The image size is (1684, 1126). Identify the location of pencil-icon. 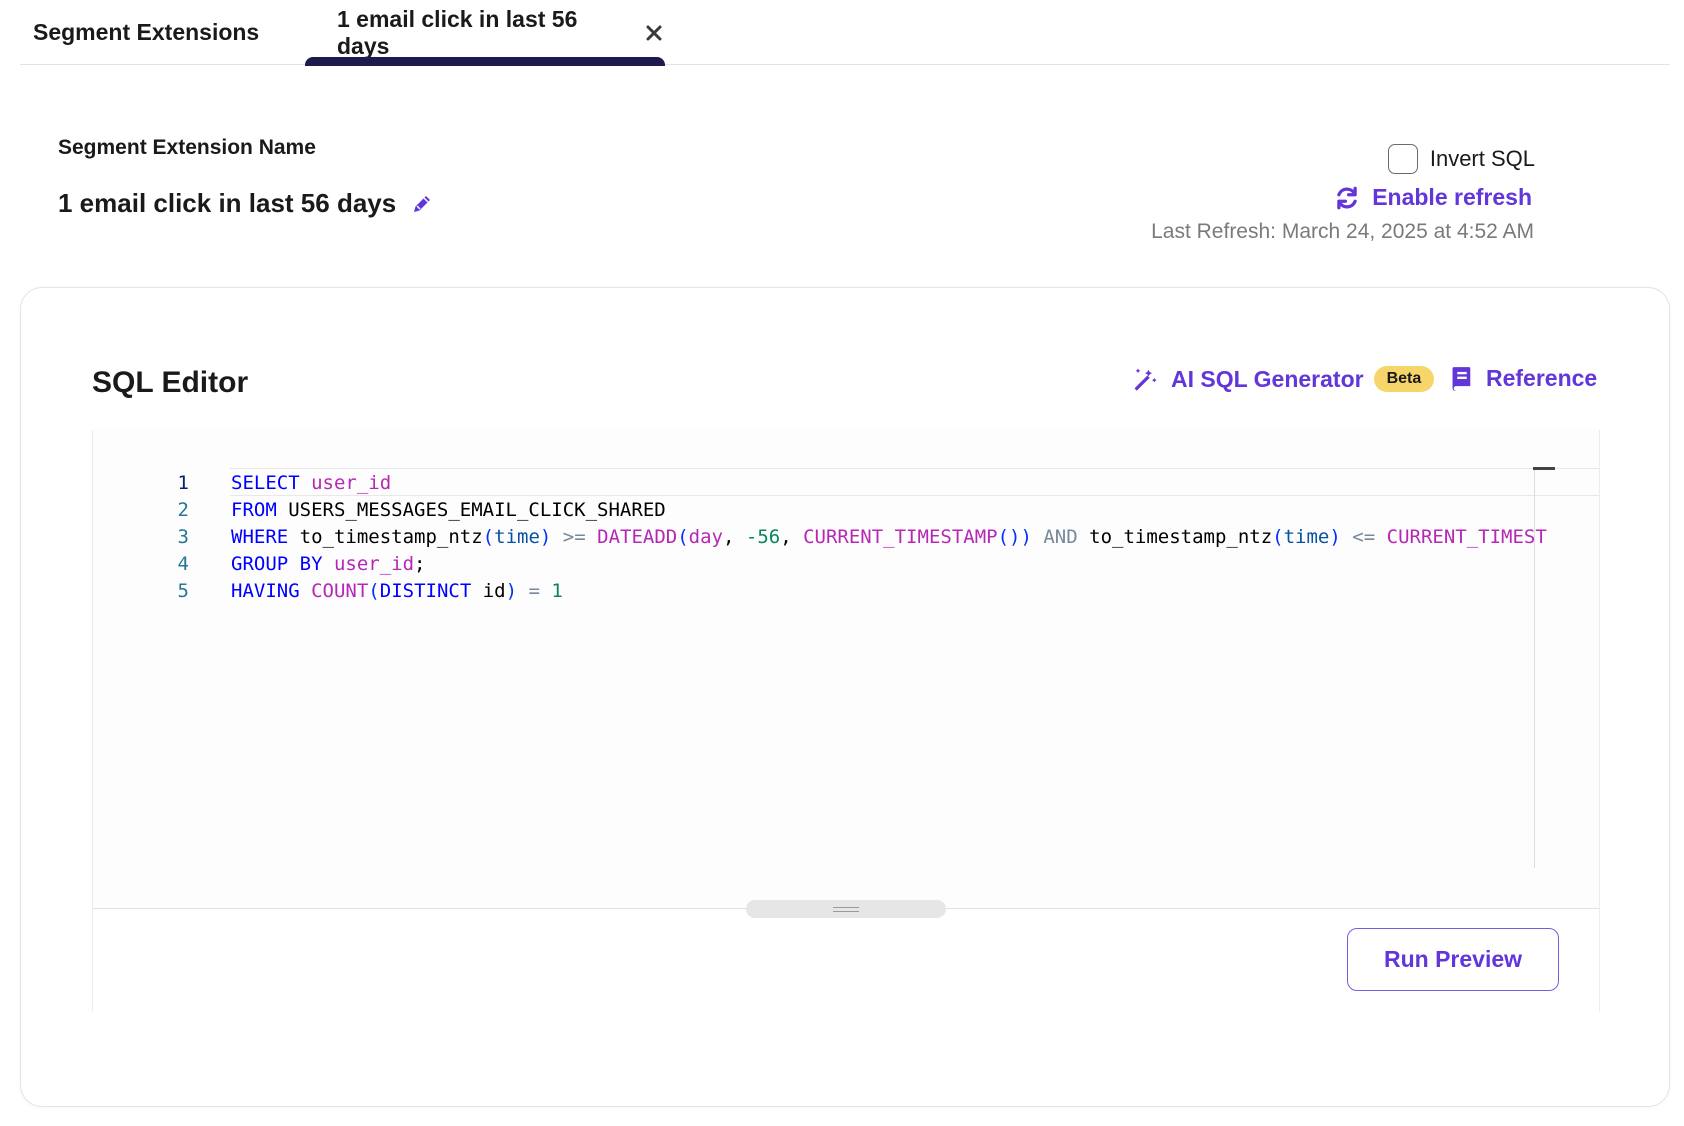
(422, 204).